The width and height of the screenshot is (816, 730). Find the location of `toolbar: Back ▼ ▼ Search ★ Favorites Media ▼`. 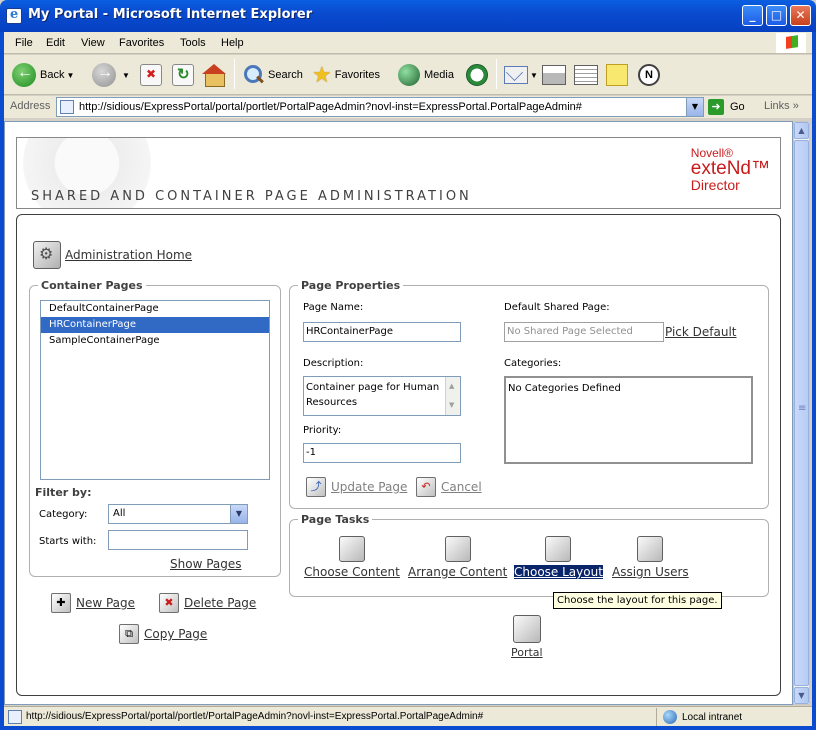

toolbar: Back ▼ ▼ Search ★ Favorites Media ▼ is located at coordinates (408, 75).